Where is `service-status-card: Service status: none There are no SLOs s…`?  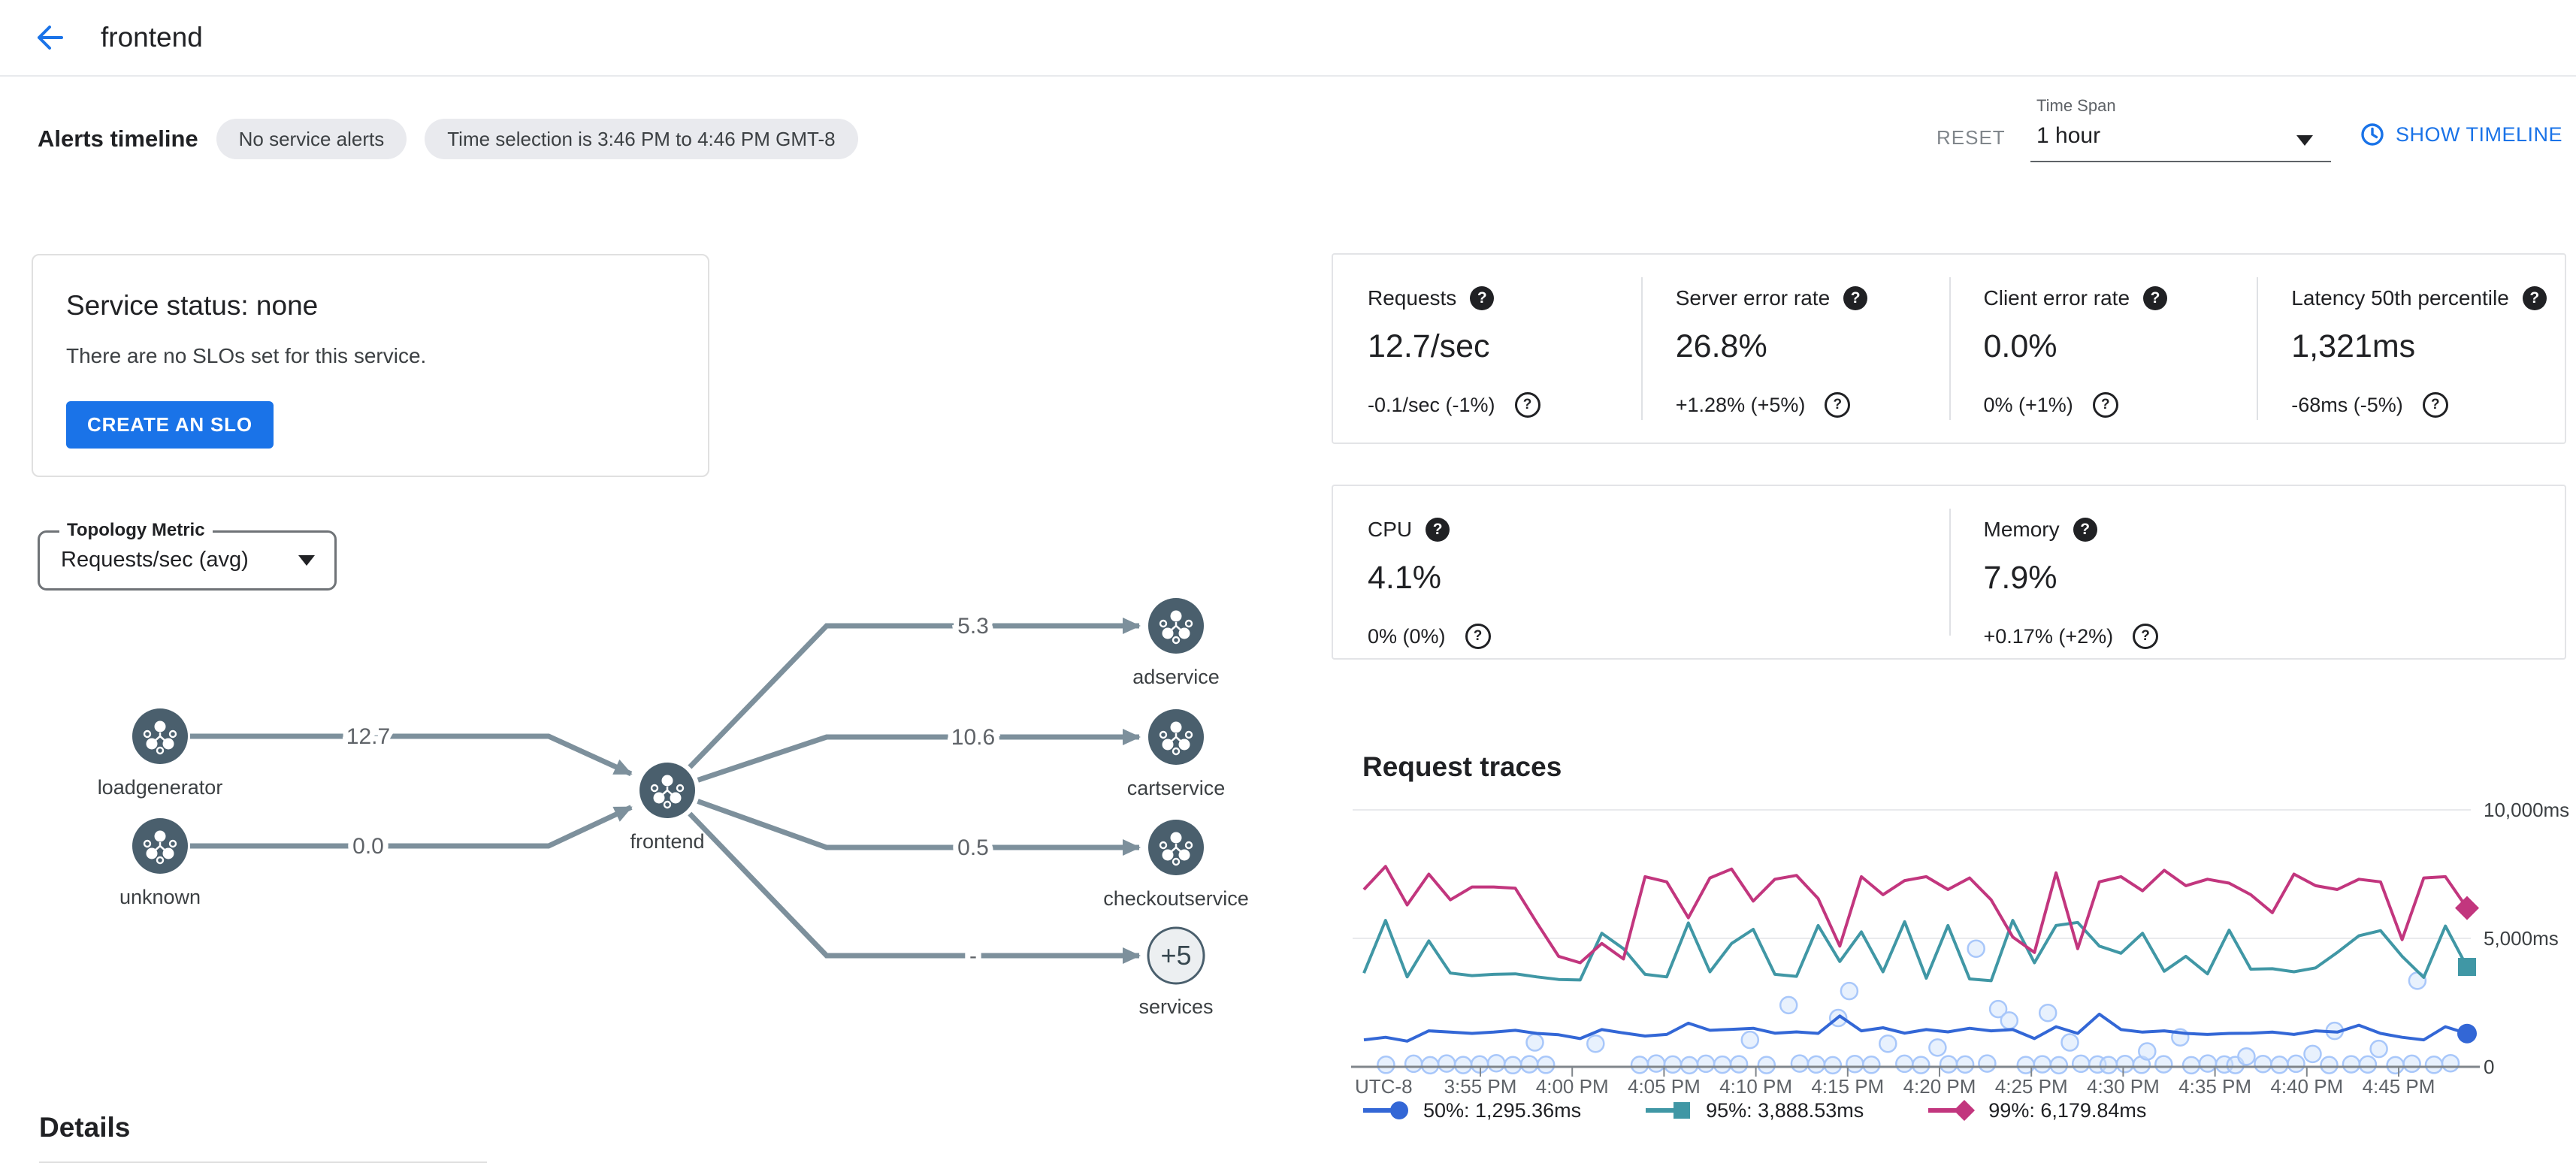
service-status-card: Service status: none There are no SLOs s… is located at coordinates (371, 366).